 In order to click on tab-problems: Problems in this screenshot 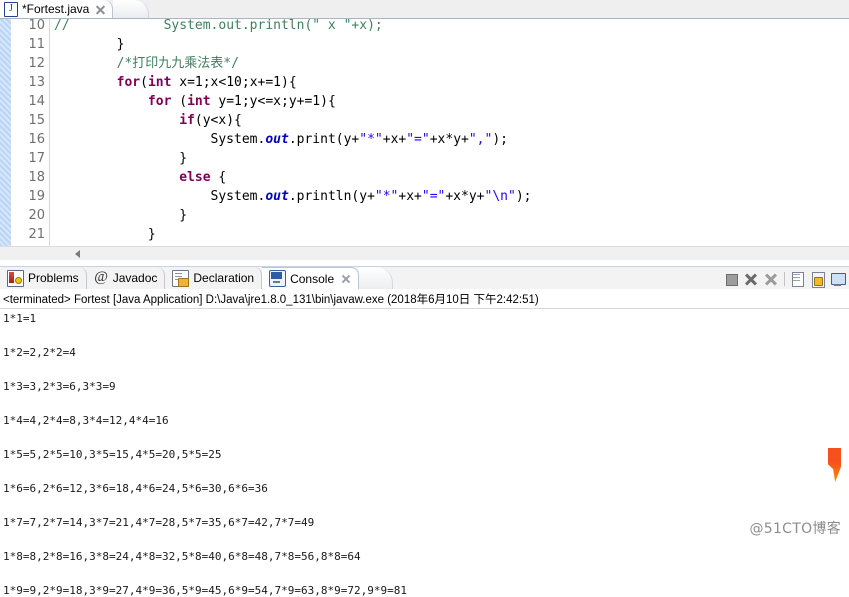, I will do `click(43, 278)`.